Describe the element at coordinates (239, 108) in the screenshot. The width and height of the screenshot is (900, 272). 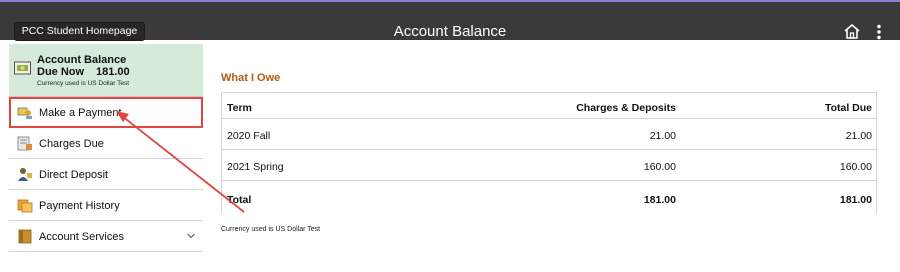
I see `column-header-term: Term` at that location.